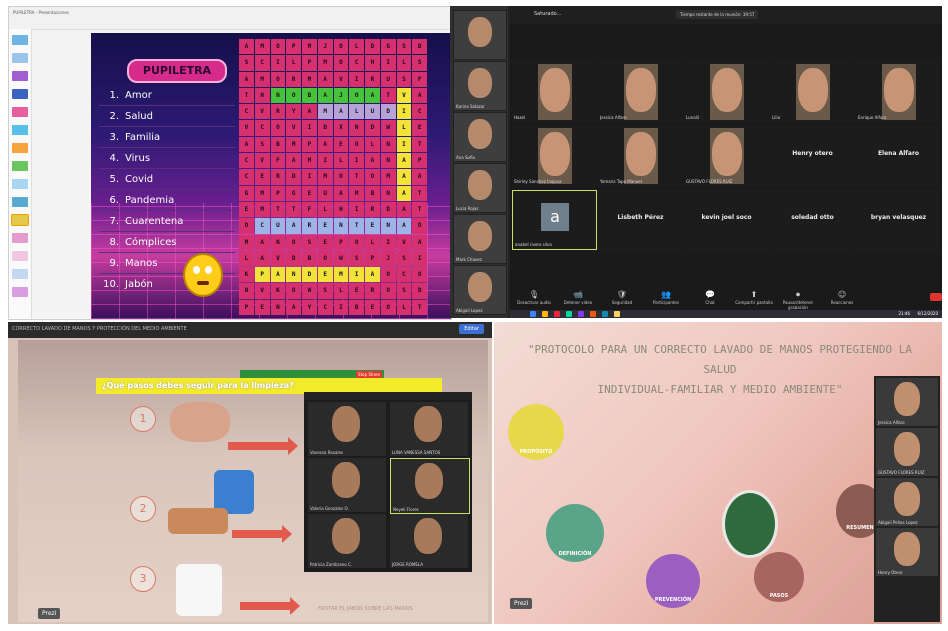 This screenshot has height=631, width=948. I want to click on participant-tile: a anabel rivero silva, so click(554, 220).